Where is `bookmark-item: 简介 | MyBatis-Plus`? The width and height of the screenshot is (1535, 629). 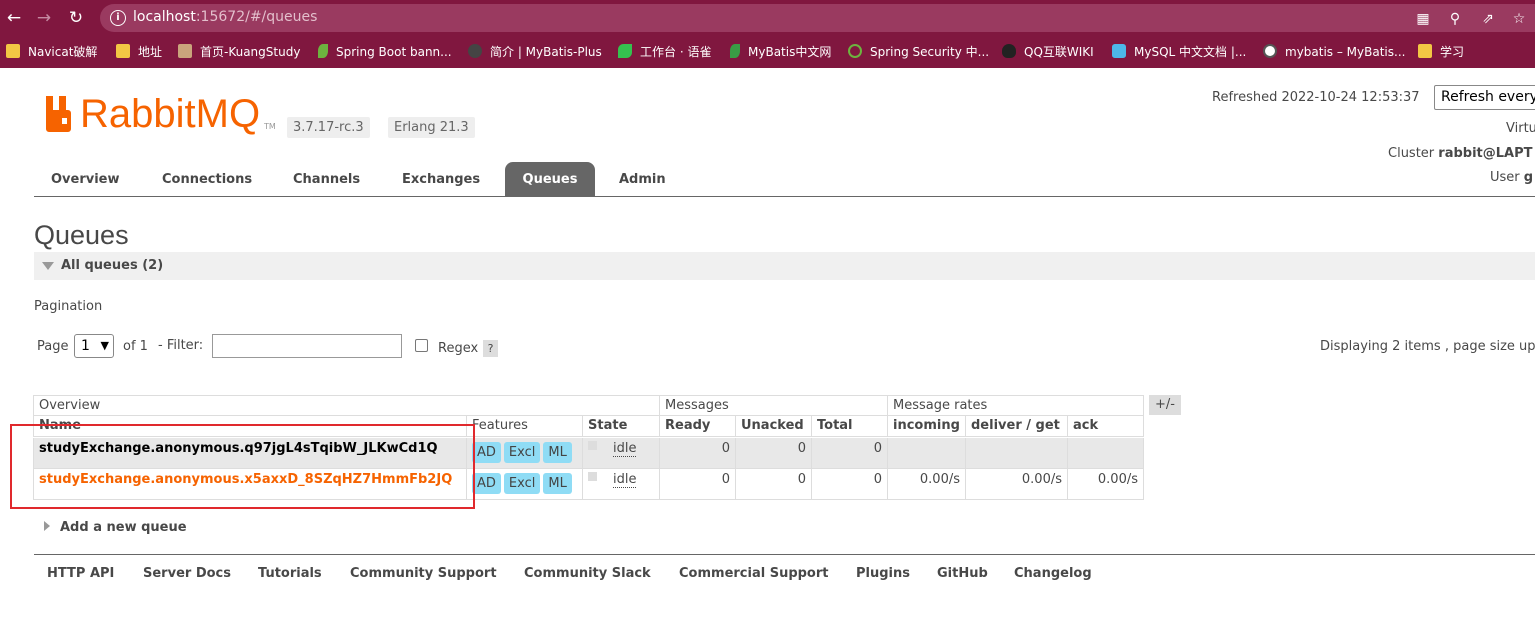
bookmark-item: 简介 | MyBatis-Plus is located at coordinates (535, 52).